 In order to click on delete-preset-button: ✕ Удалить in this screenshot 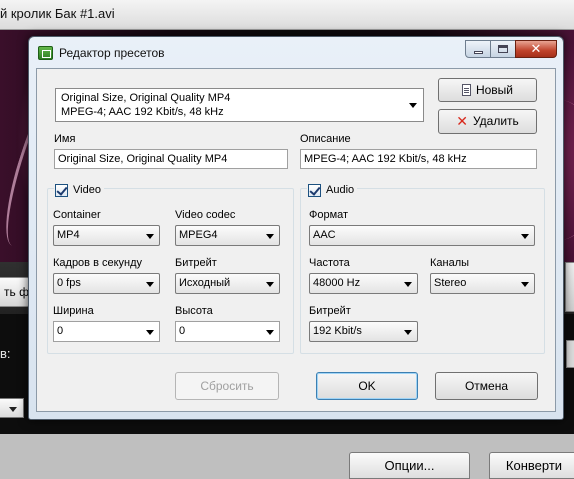, I will do `click(487, 121)`.